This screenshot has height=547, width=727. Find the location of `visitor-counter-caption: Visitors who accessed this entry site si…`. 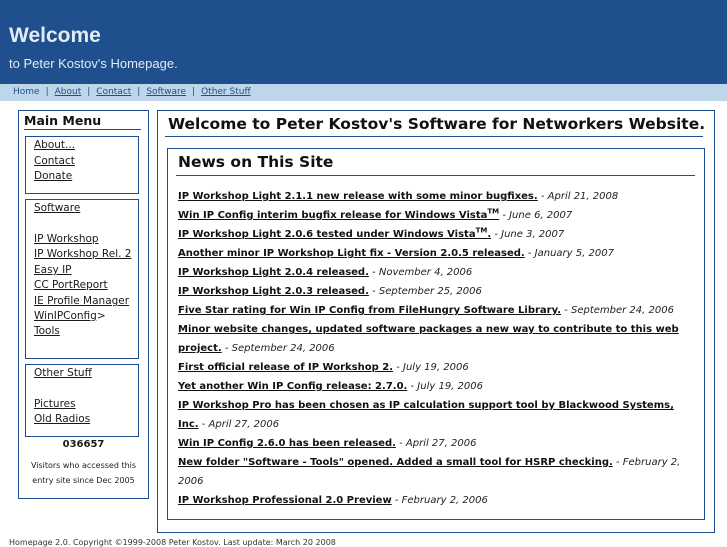

visitor-counter-caption: Visitors who accessed this entry site si… is located at coordinates (83, 473).